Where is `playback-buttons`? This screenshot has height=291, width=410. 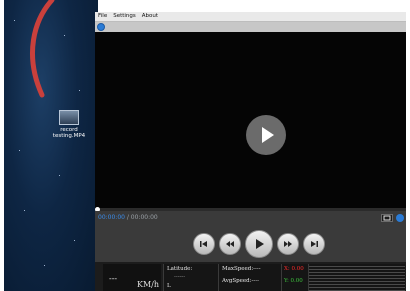 playback-buttons is located at coordinates (259, 244).